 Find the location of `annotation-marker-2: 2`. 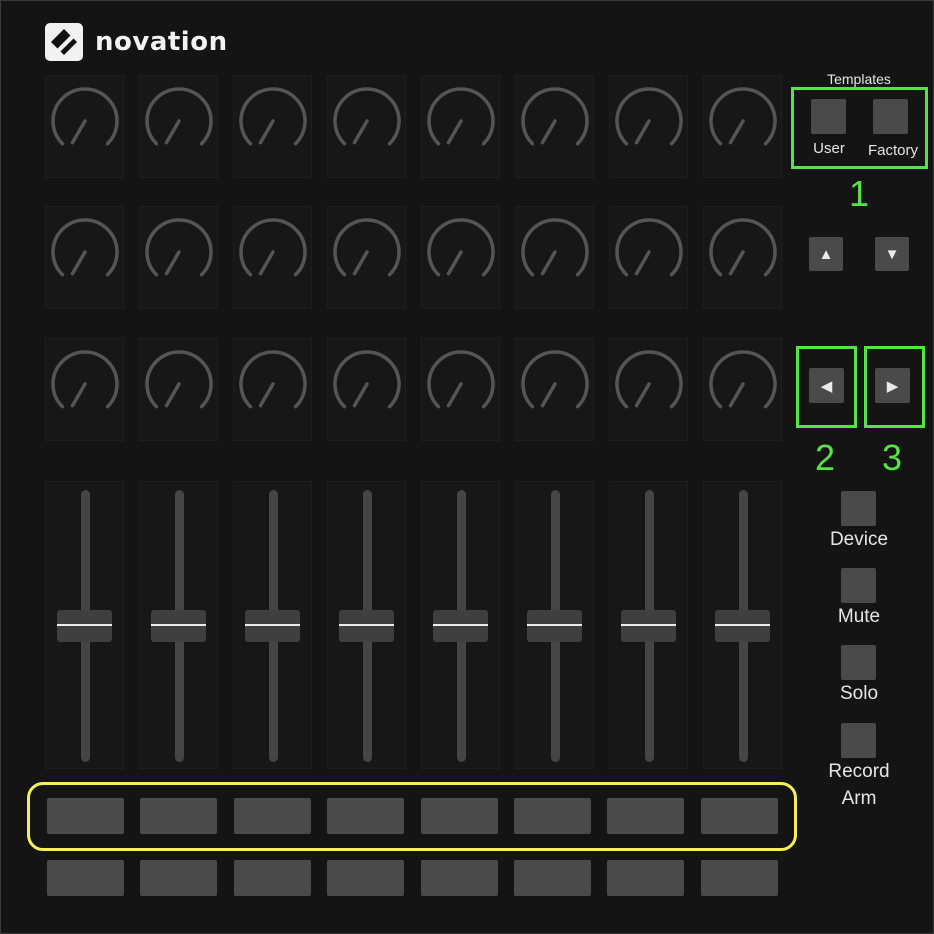

annotation-marker-2: 2 is located at coordinates (825, 457).